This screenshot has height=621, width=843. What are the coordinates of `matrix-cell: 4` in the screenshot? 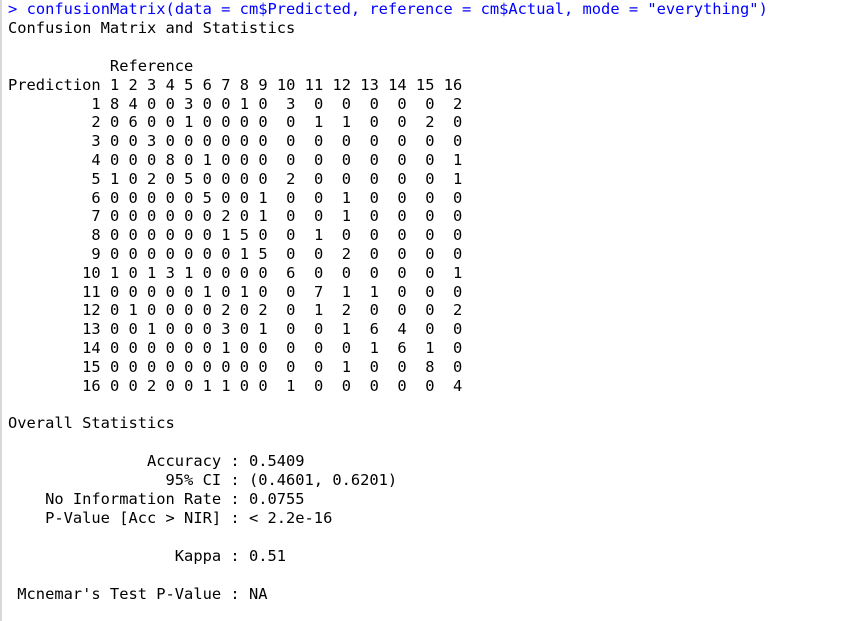 It's located at (392, 329).